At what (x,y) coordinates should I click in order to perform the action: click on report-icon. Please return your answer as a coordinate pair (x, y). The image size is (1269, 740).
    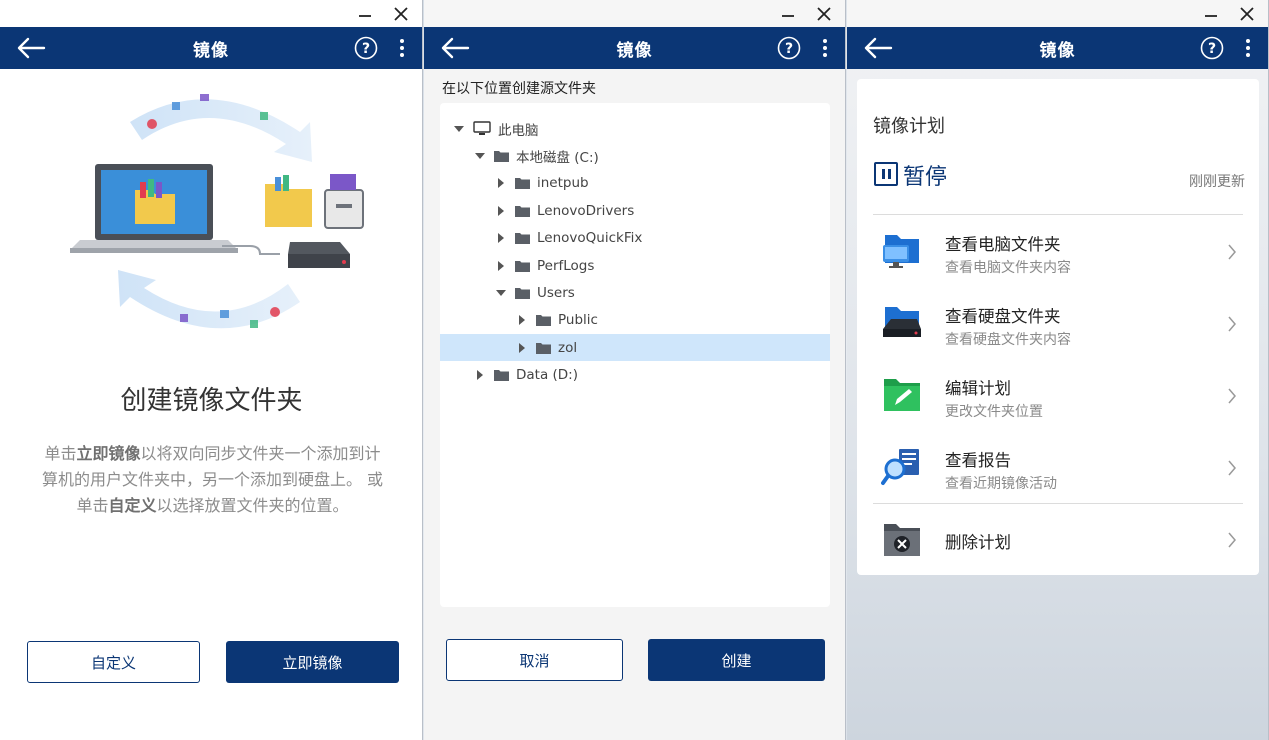
    Looking at the image, I should click on (900, 467).